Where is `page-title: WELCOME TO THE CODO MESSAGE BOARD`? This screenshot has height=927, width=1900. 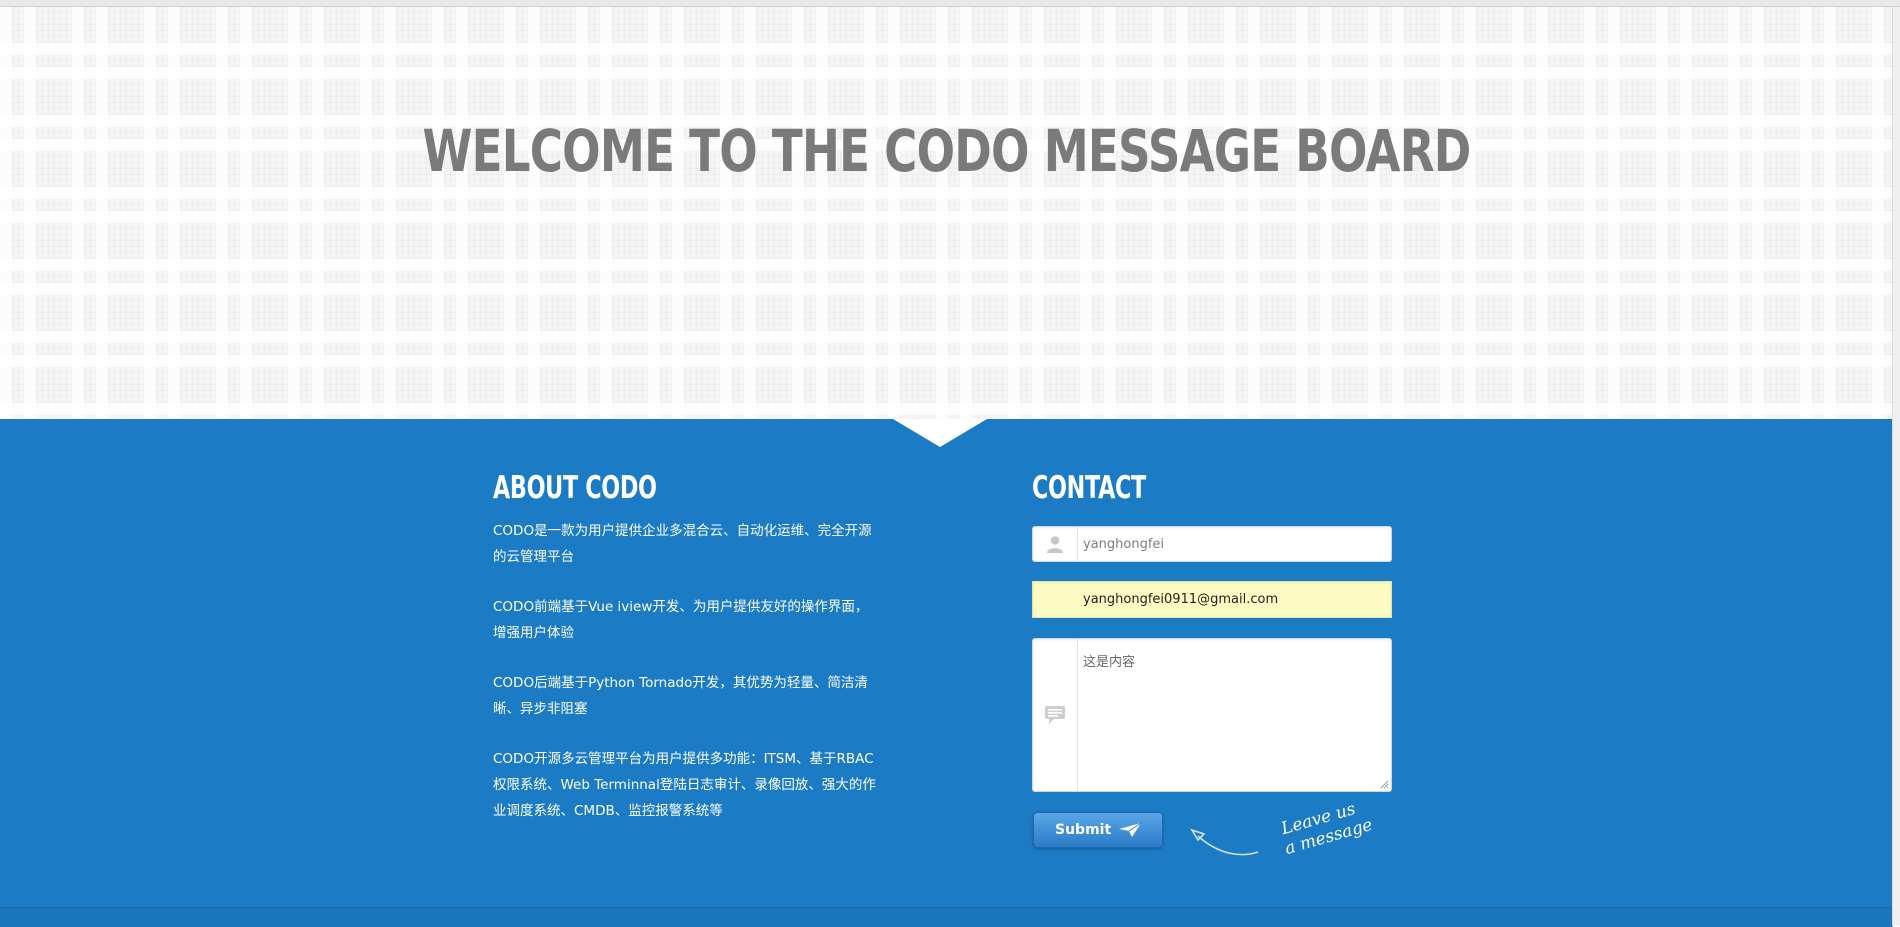 page-title: WELCOME TO THE CODO MESSAGE BOARD is located at coordinates (946, 151).